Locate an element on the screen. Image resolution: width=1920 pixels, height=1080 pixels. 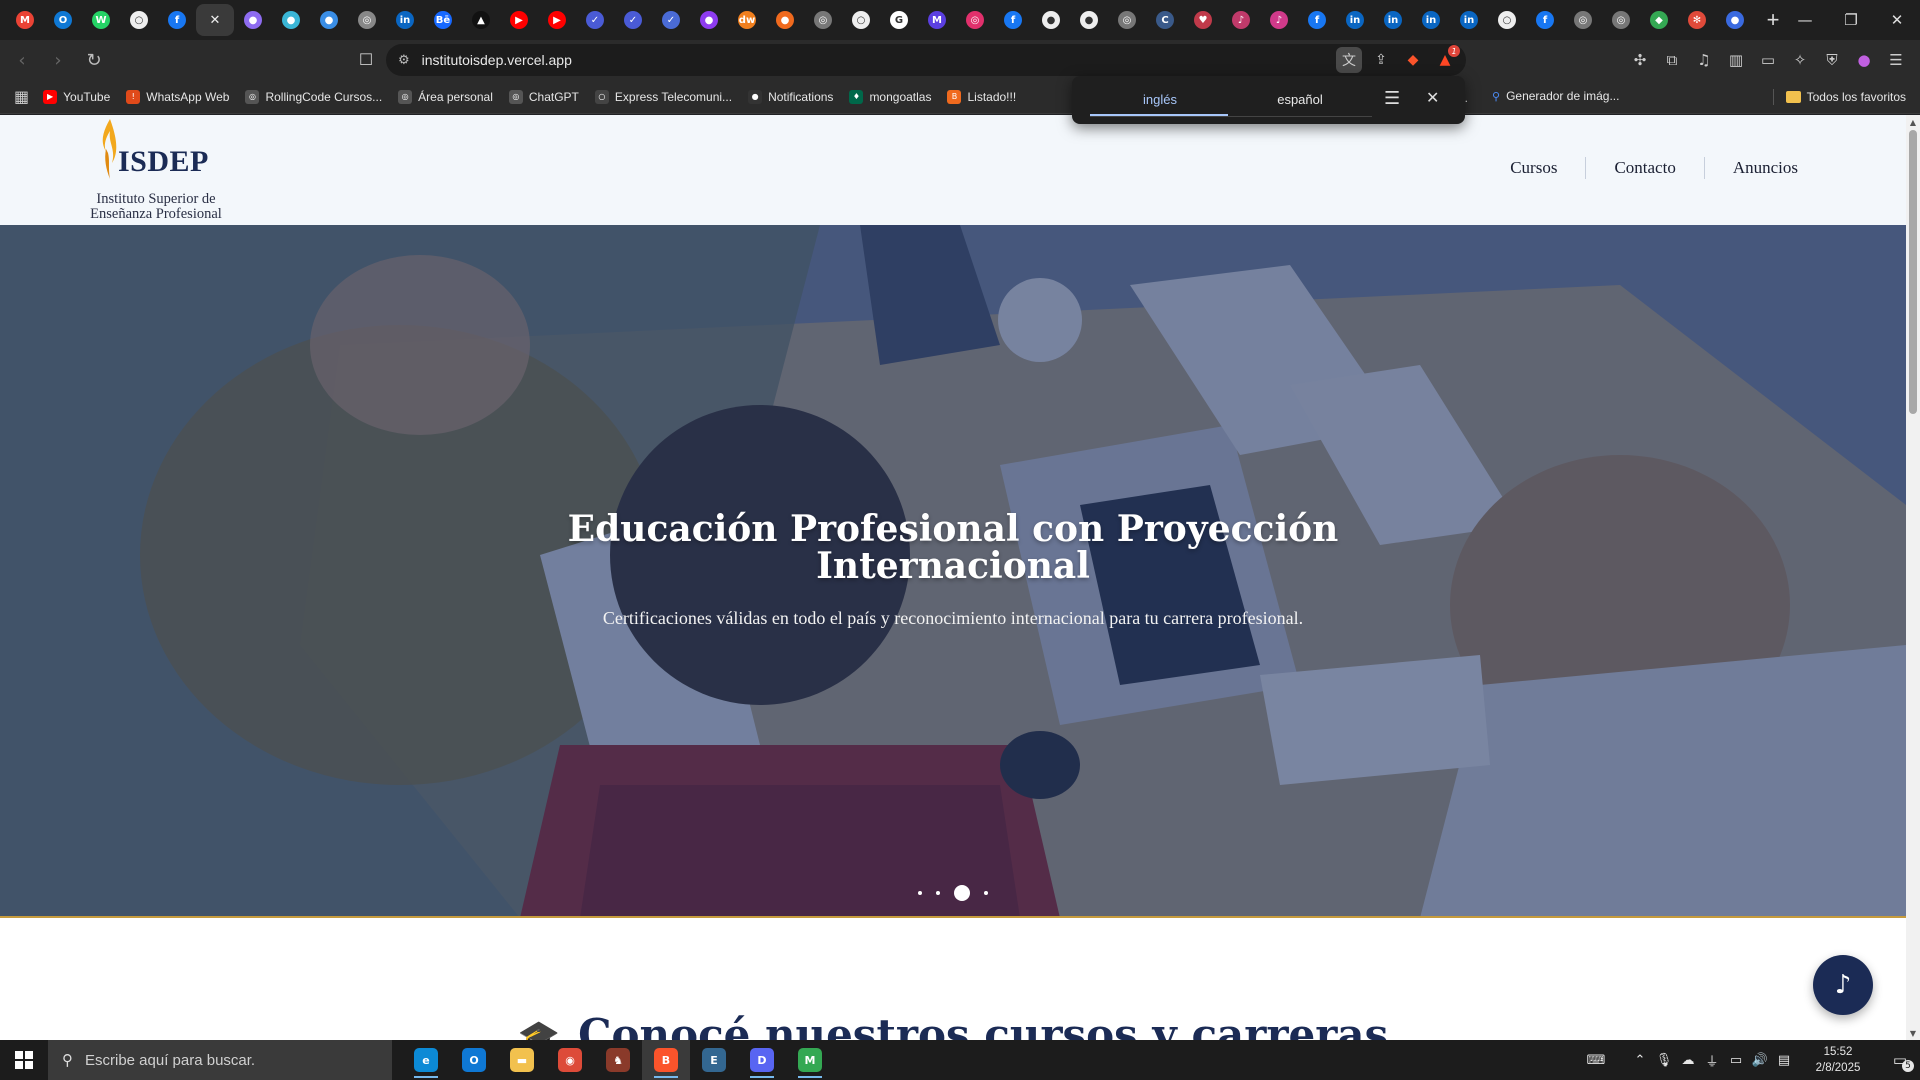
browser-tab: G is located at coordinates (899, 20).